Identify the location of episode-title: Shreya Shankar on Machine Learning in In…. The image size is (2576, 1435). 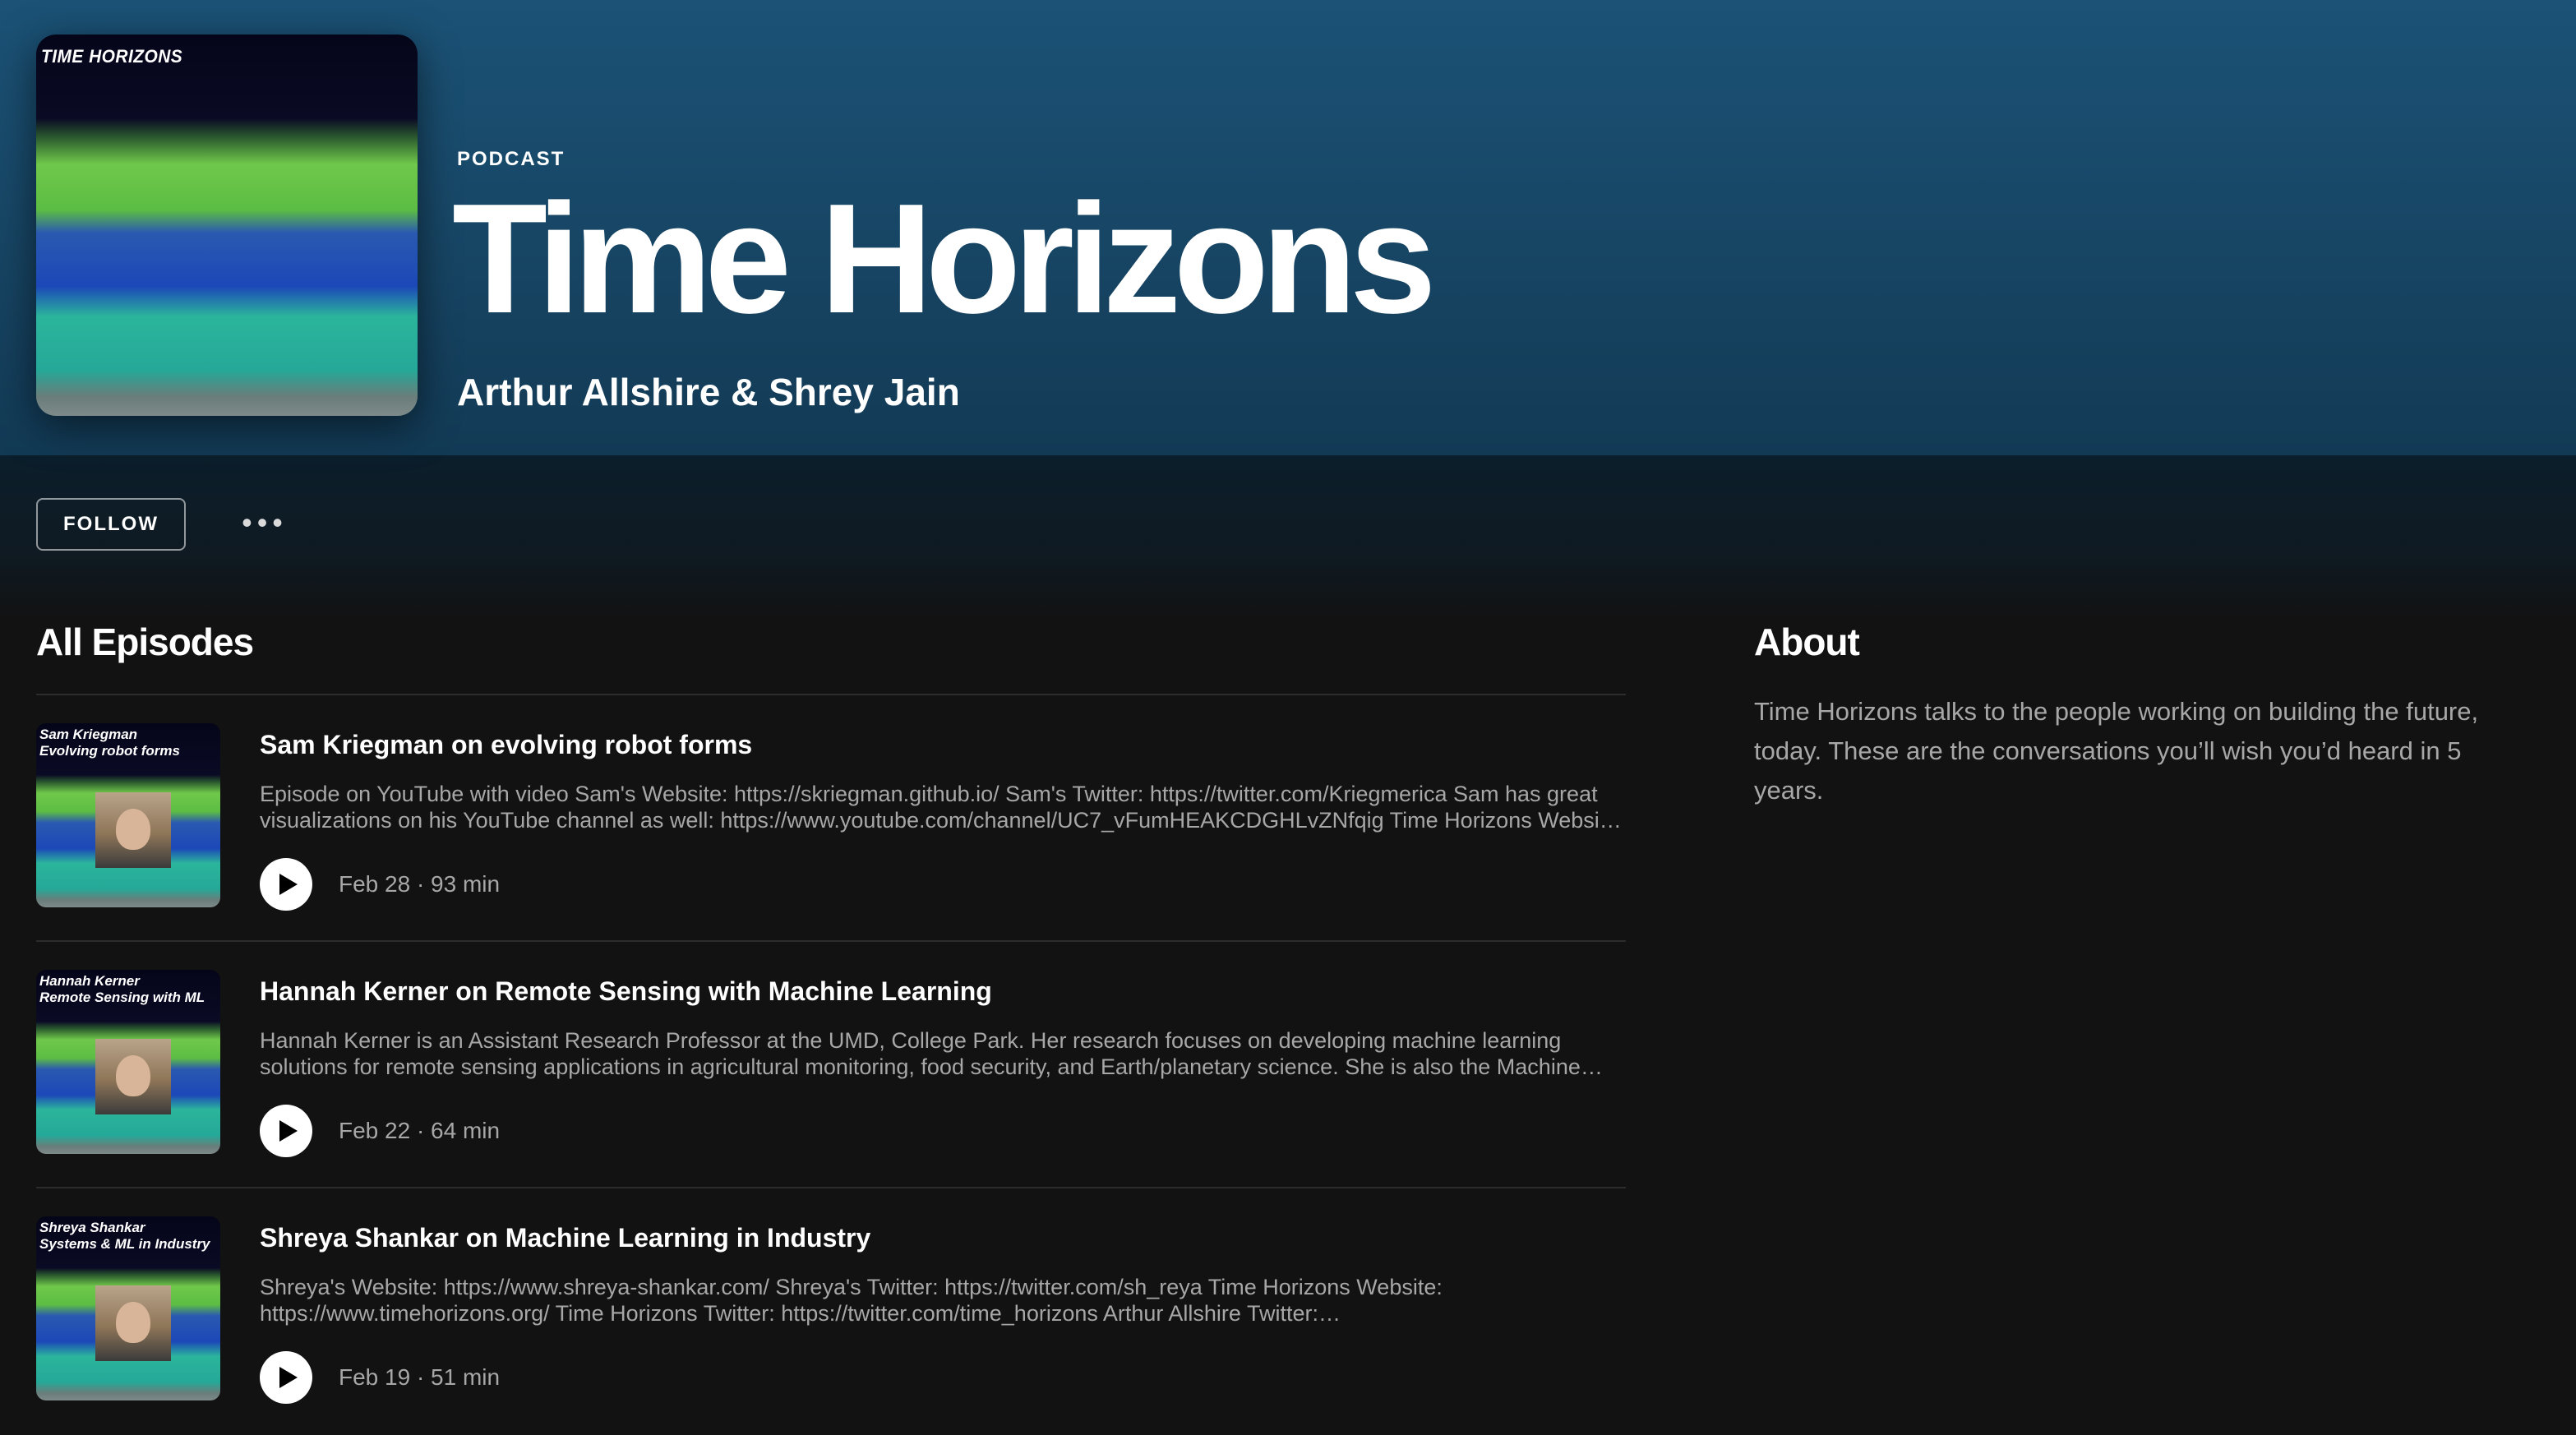
(565, 1238).